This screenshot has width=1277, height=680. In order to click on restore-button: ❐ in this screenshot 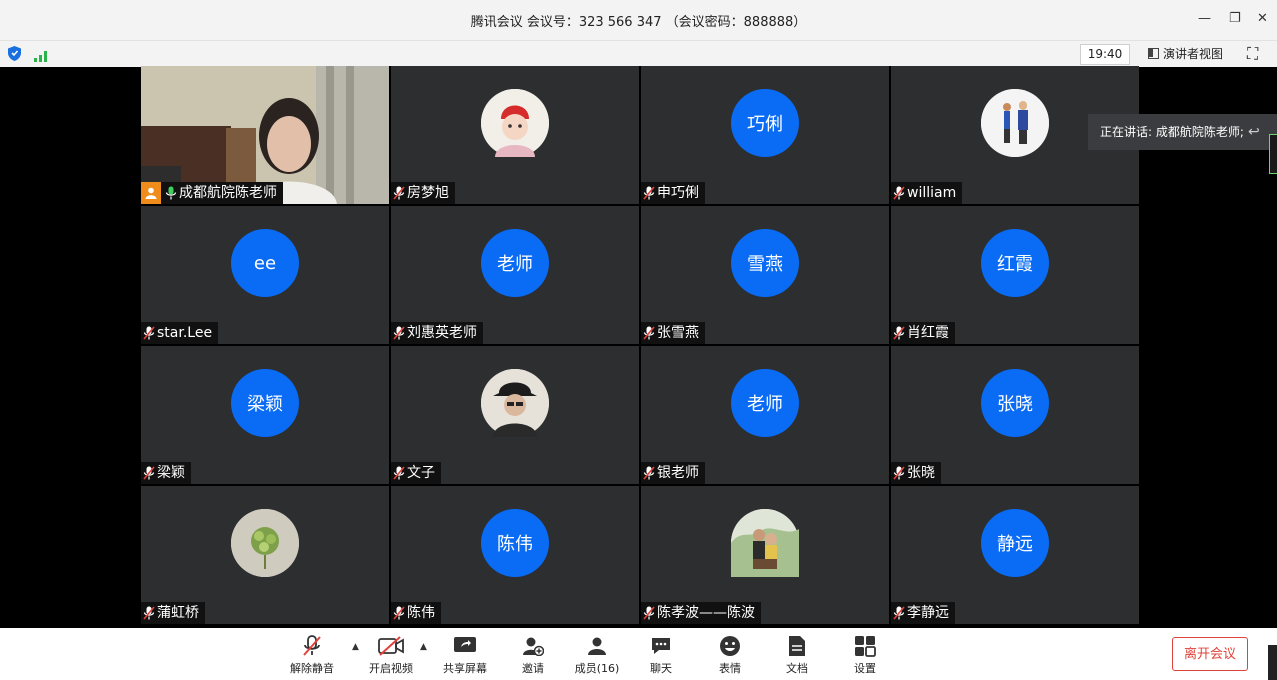, I will do `click(1235, 19)`.